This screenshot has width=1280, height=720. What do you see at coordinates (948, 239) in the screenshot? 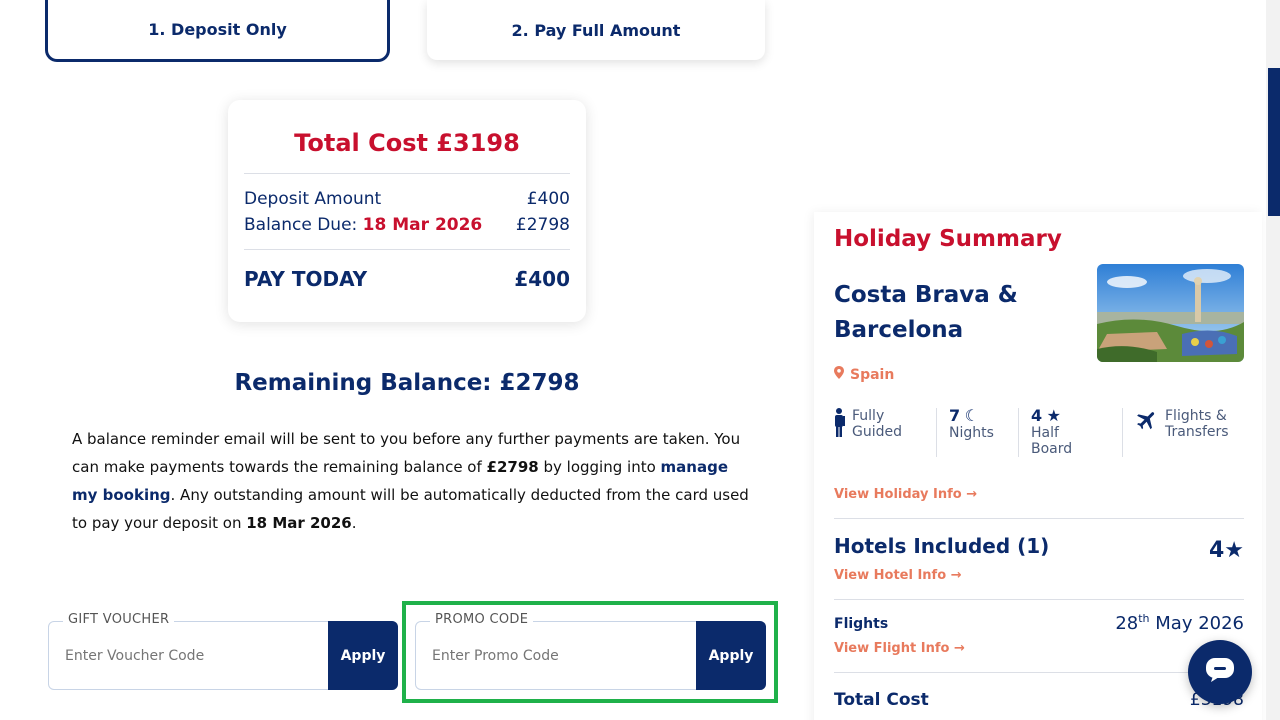
I see `holiday-summary-title: Holiday Summary` at bounding box center [948, 239].